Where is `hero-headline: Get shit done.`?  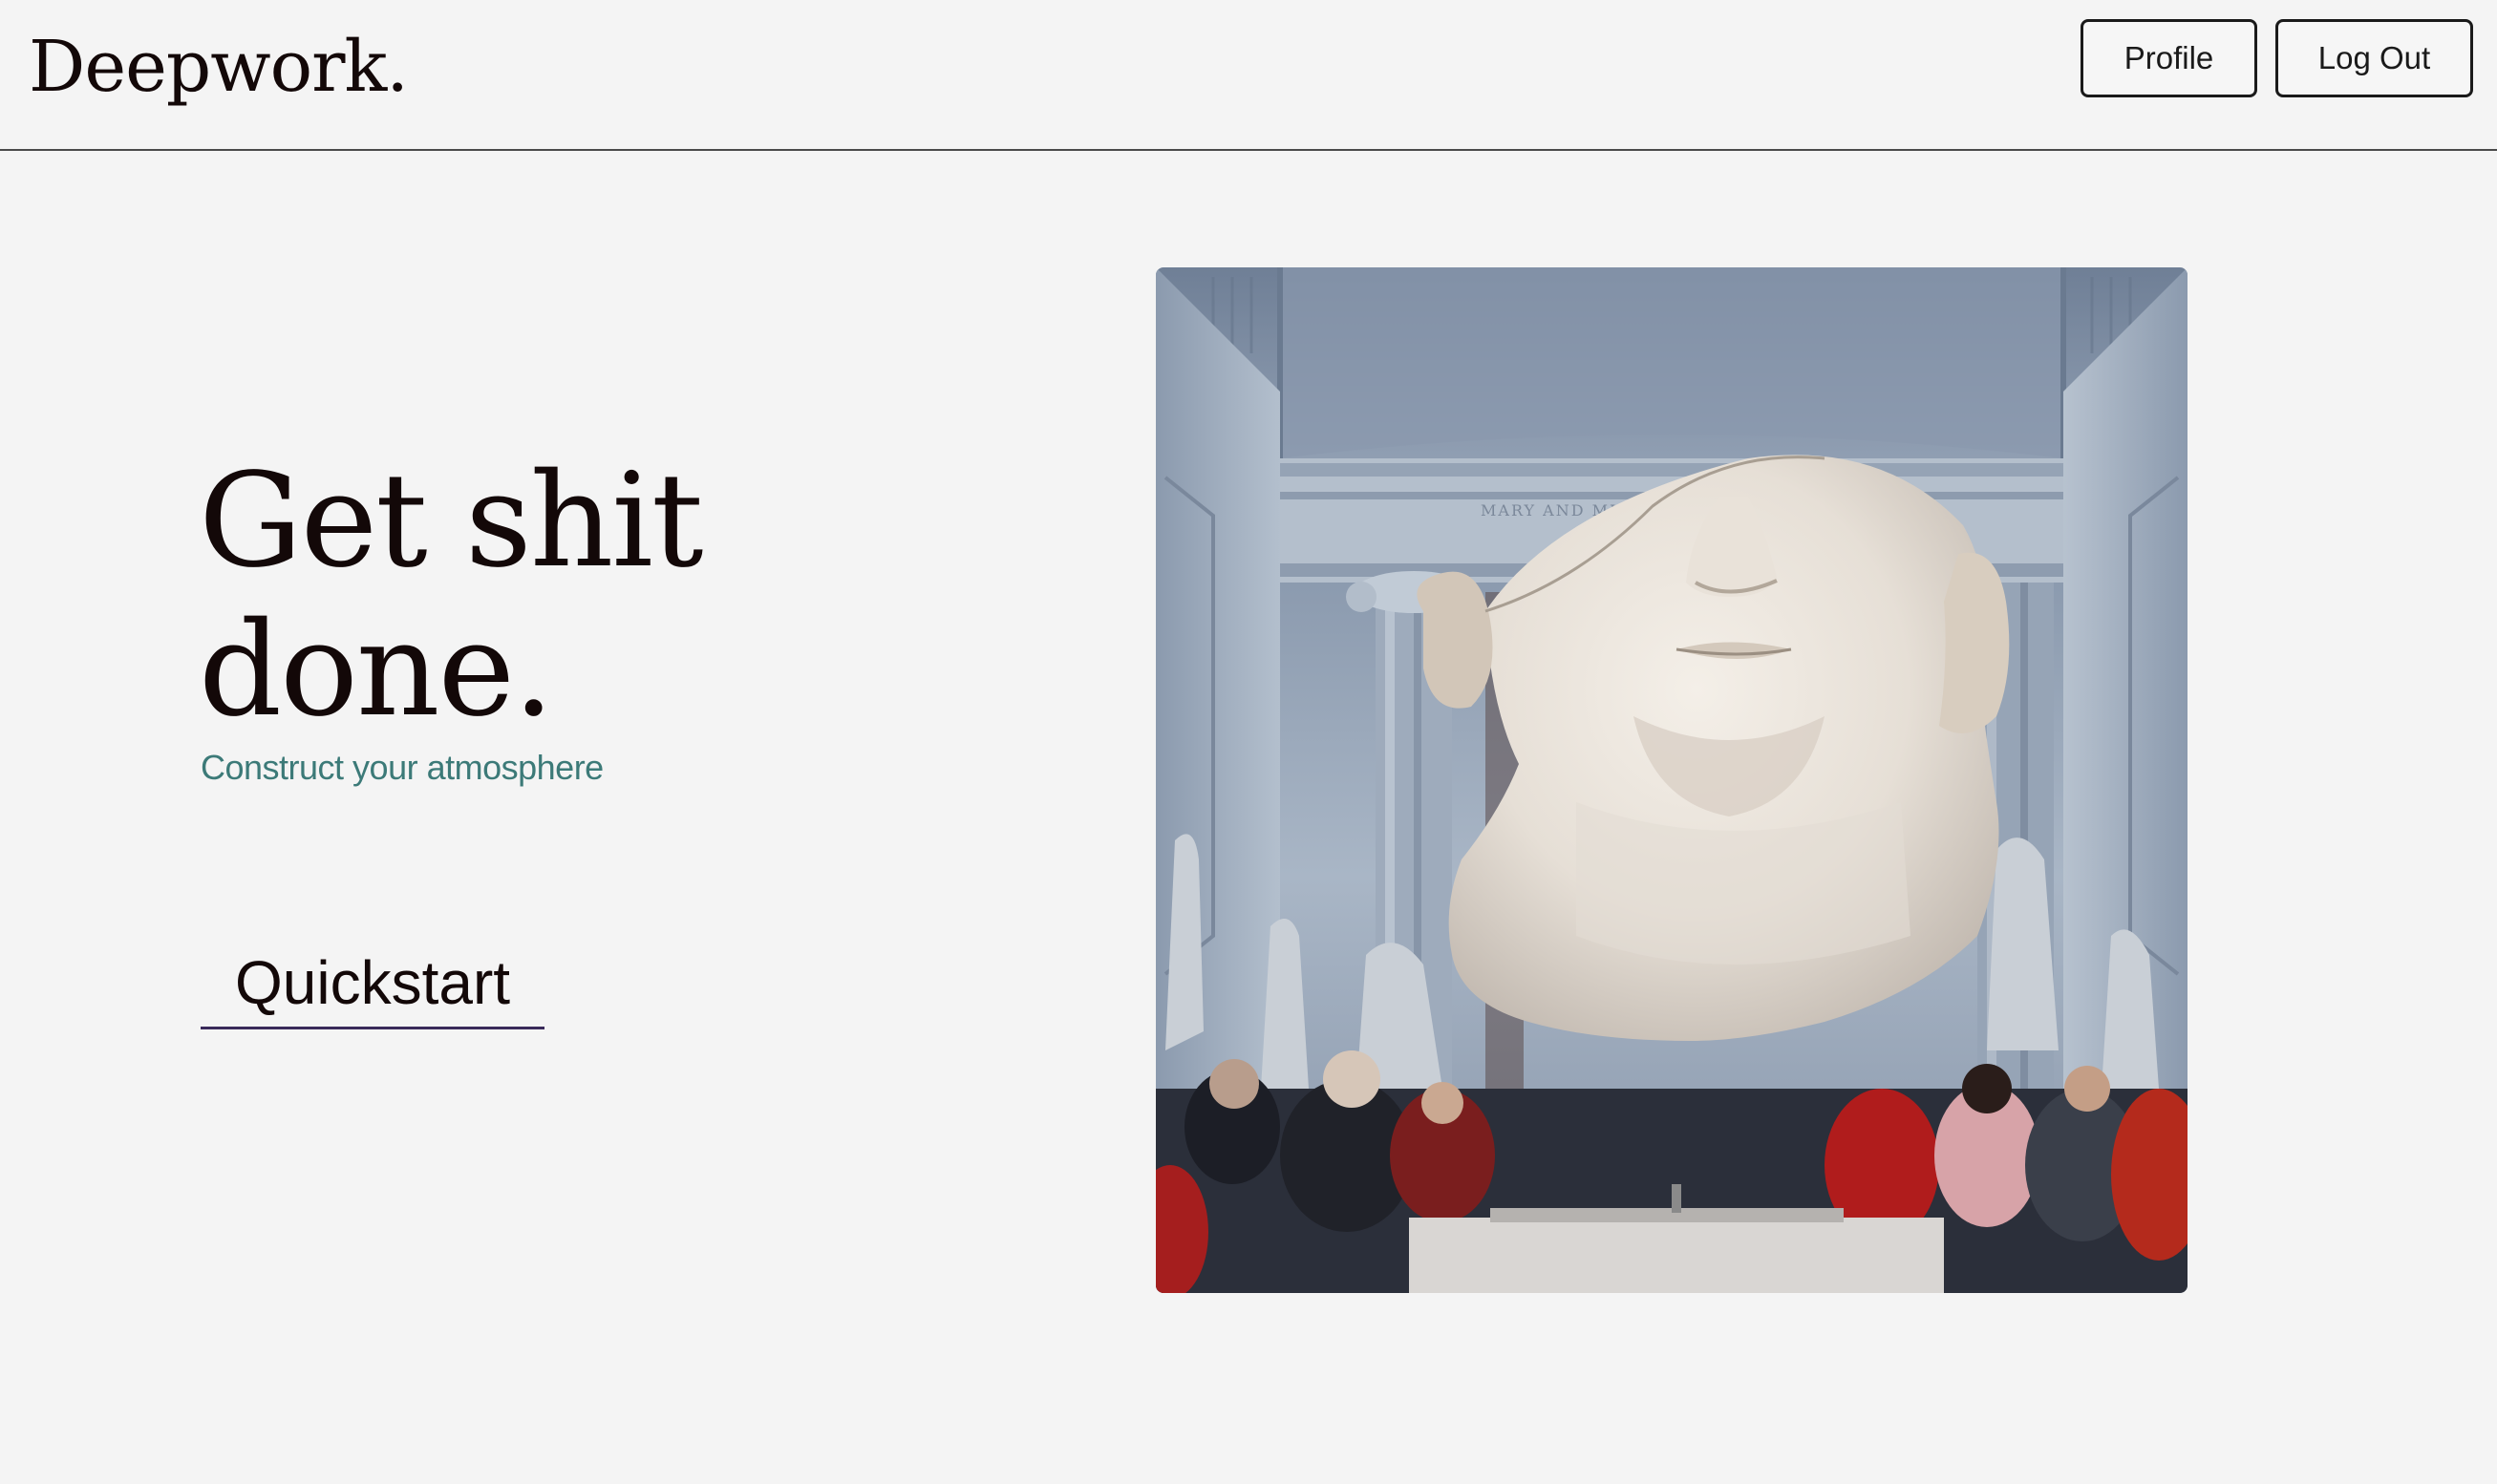
hero-headline: Get shit done. is located at coordinates (451, 596).